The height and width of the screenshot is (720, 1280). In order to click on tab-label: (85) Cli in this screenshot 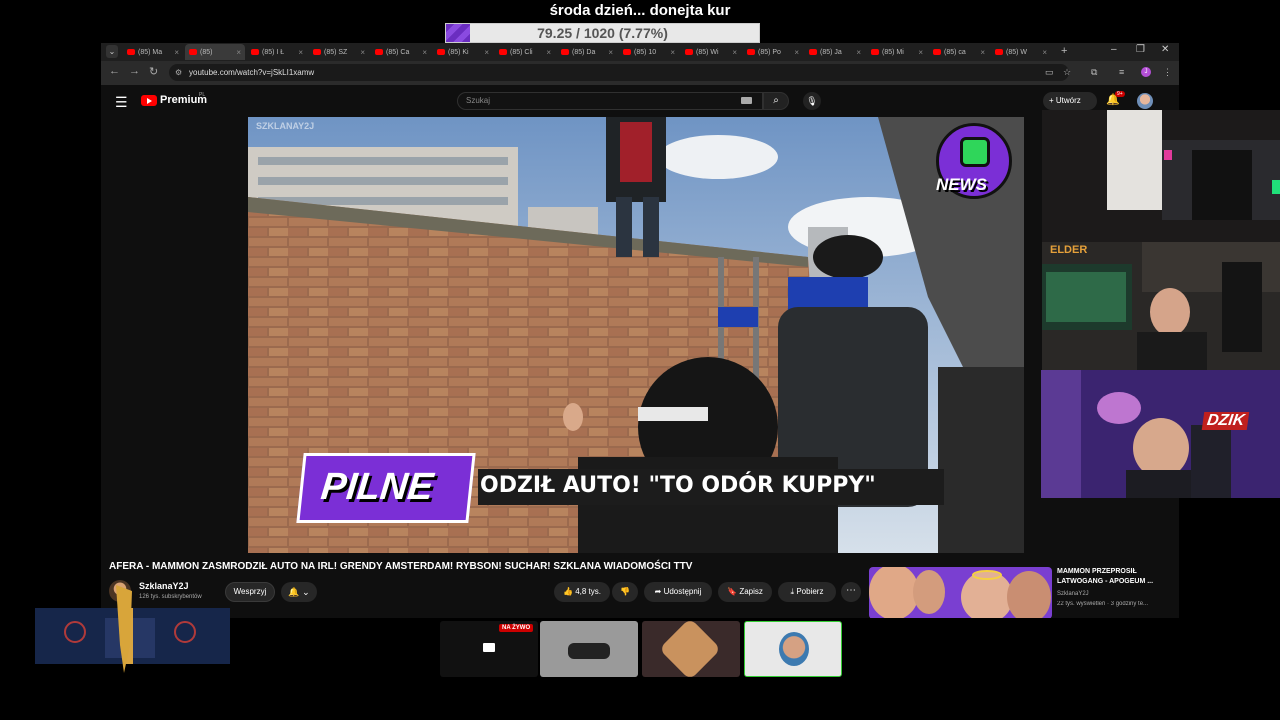, I will do `click(521, 52)`.